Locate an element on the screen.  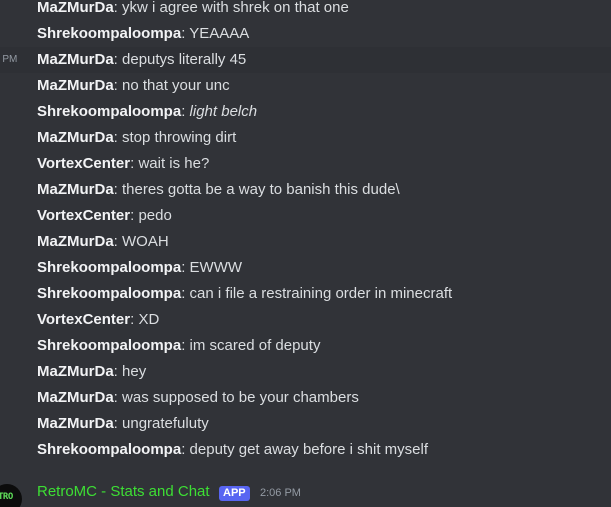
message-row: MaZMurDa: hey is located at coordinates (305, 372).